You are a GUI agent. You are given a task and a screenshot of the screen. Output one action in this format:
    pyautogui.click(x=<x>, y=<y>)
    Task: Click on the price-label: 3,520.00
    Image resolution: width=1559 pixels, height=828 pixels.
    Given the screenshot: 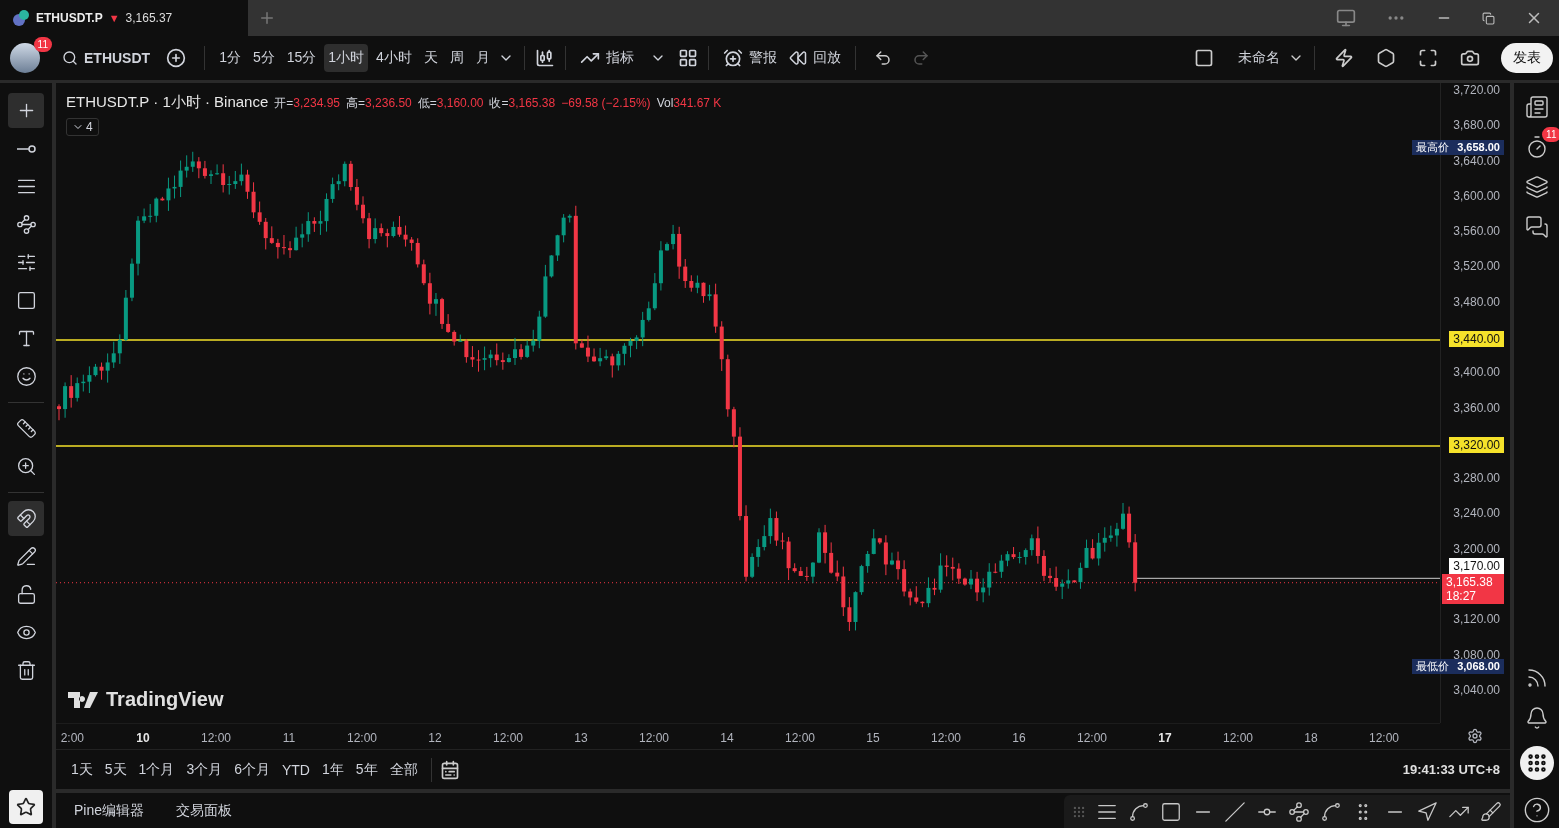 What is the action you would take?
    pyautogui.click(x=1476, y=266)
    